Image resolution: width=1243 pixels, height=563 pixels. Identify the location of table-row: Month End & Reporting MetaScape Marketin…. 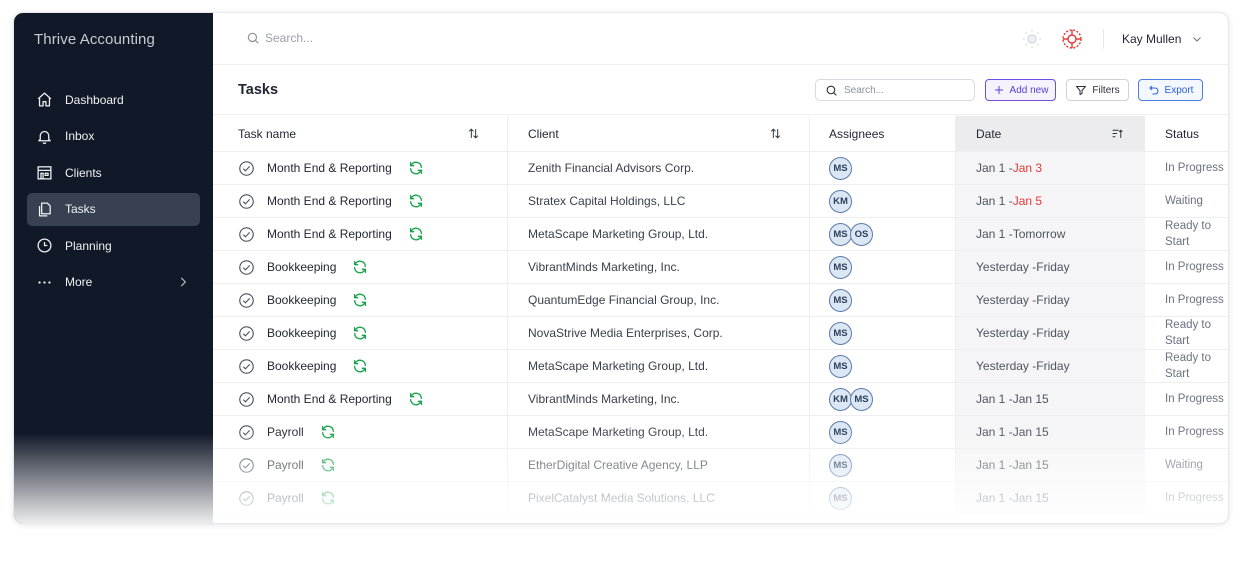
(720, 234).